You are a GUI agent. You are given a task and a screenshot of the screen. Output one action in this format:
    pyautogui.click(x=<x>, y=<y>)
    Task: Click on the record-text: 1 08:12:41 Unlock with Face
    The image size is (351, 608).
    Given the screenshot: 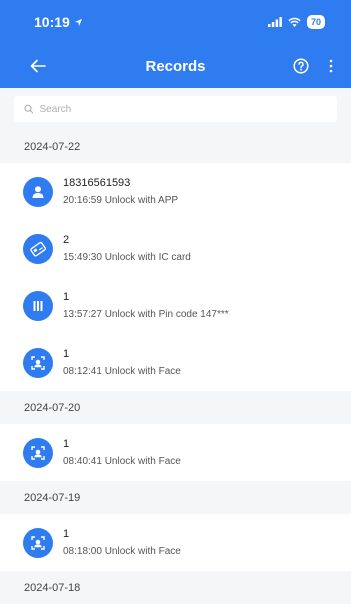 What is the action you would take?
    pyautogui.click(x=122, y=362)
    